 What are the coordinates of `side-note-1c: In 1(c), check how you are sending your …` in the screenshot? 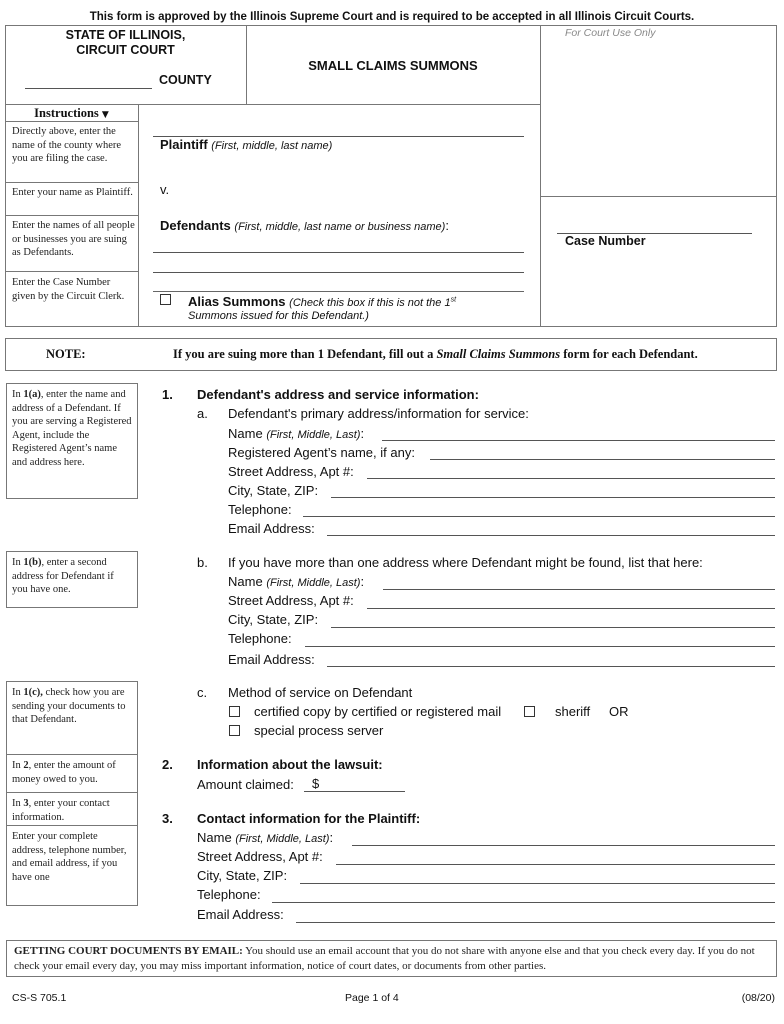 It's located at (72, 718).